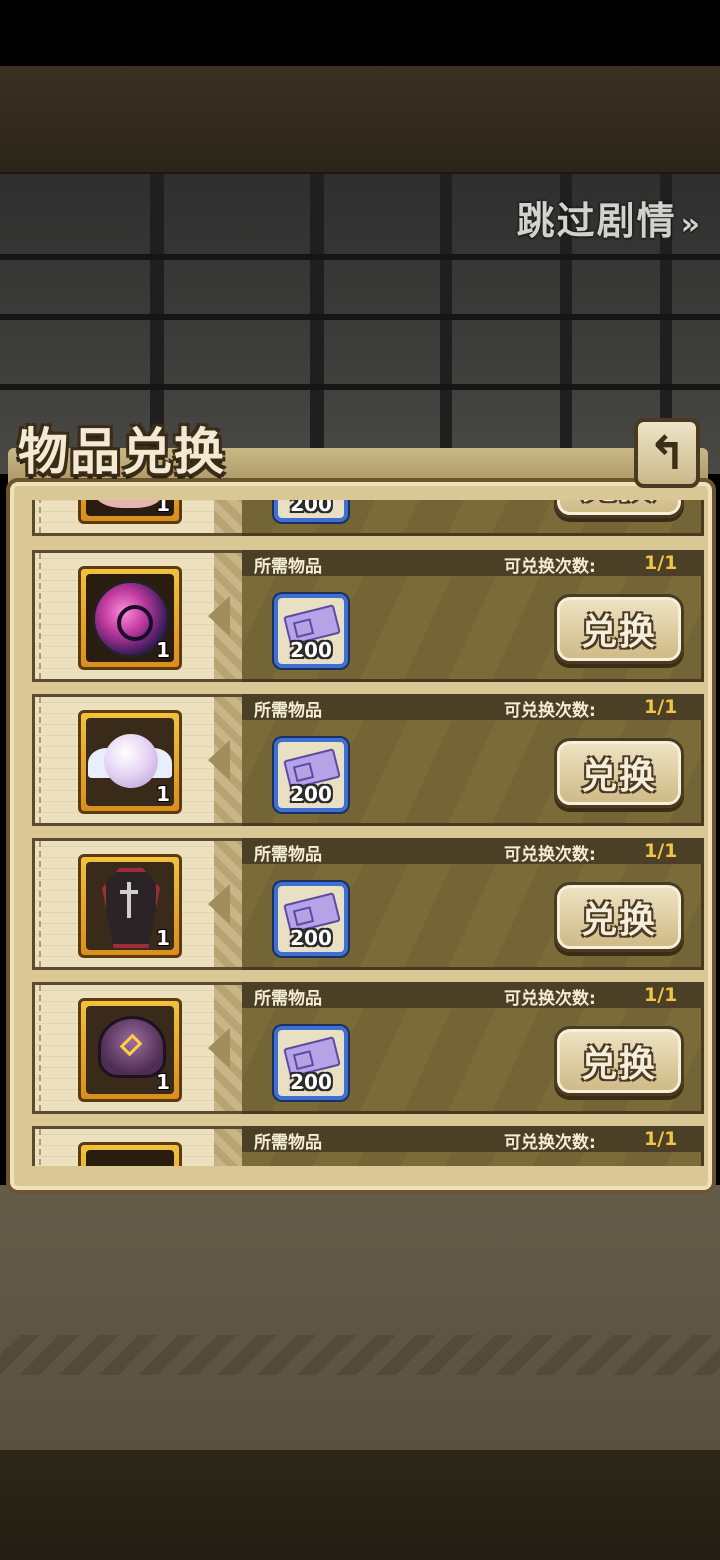  I want to click on exchange-row: 所需物品 可兑换次数: 1/1, so click(368, 1146).